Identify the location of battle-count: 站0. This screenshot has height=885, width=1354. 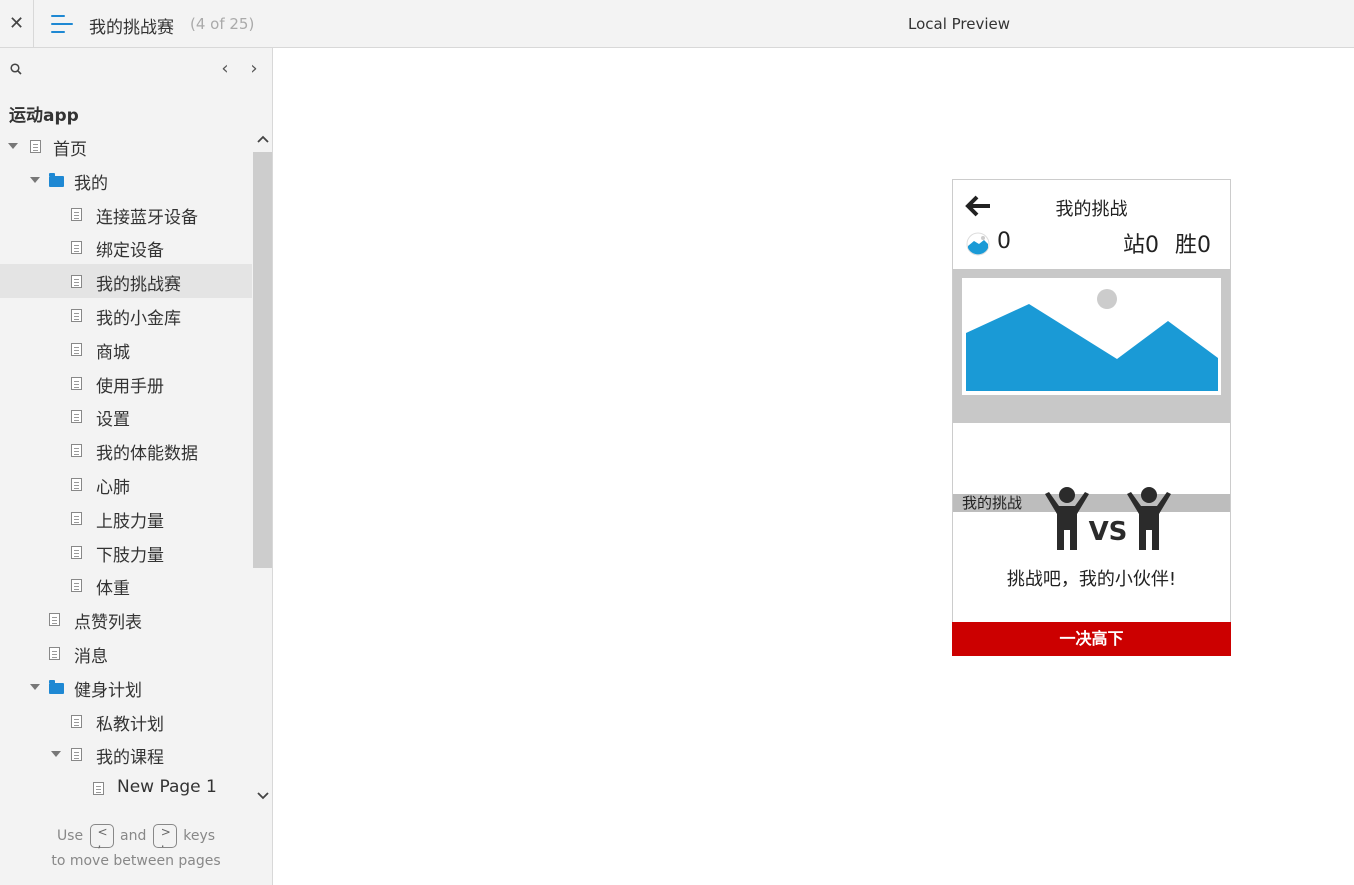
(1141, 245).